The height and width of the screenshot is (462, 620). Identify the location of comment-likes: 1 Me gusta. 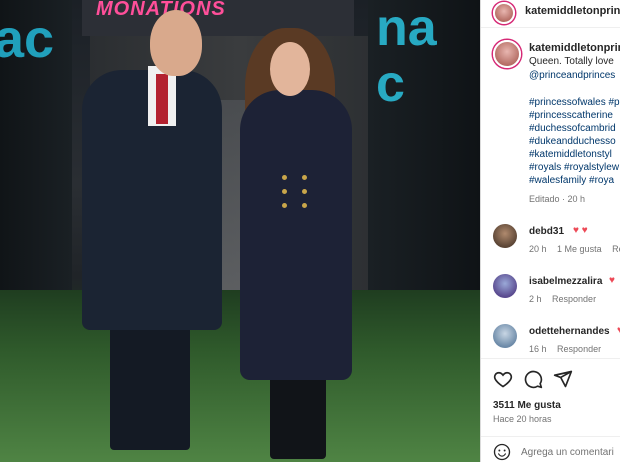
(579, 249).